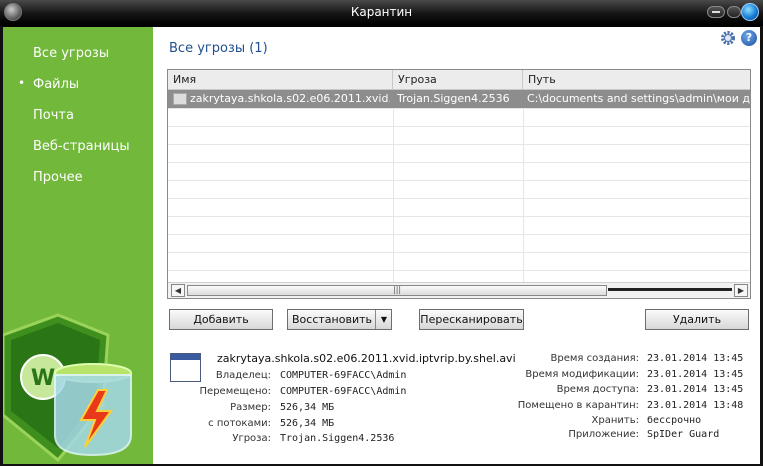 The width and height of the screenshot is (763, 466). I want to click on table-header: Имя Угроза Путь, so click(459, 80).